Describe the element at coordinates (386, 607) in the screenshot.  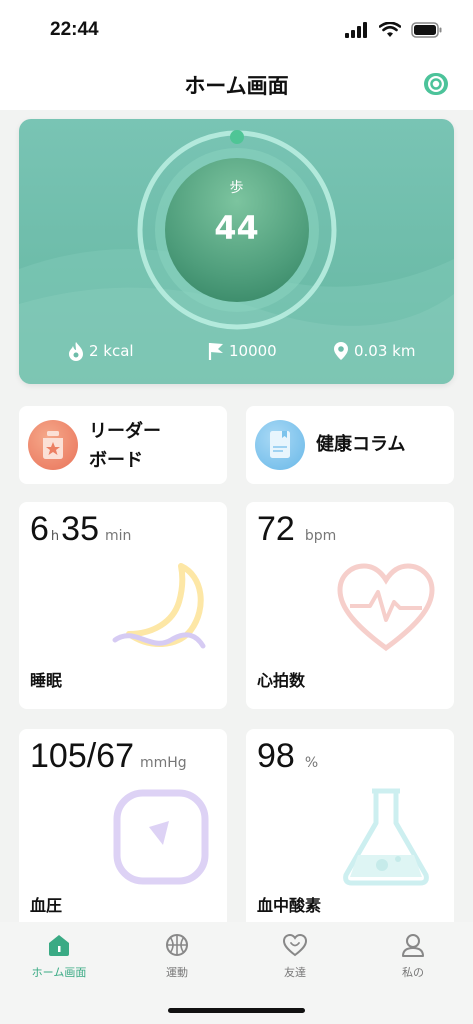
I see `heart-pulse-icon` at that location.